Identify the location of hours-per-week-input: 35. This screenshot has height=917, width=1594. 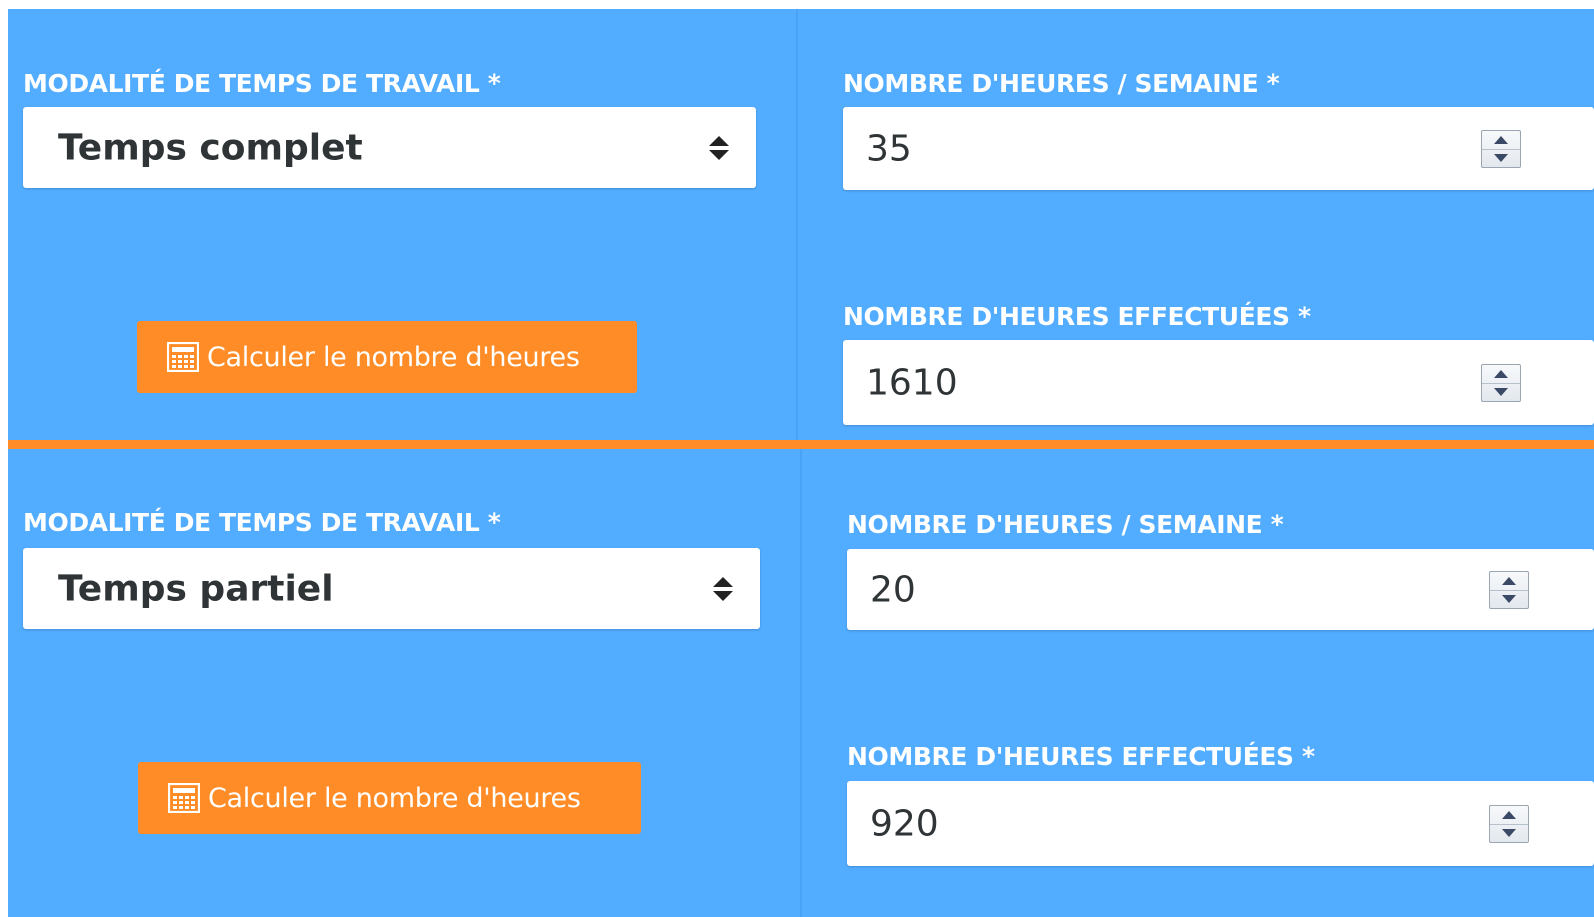
(1218, 148).